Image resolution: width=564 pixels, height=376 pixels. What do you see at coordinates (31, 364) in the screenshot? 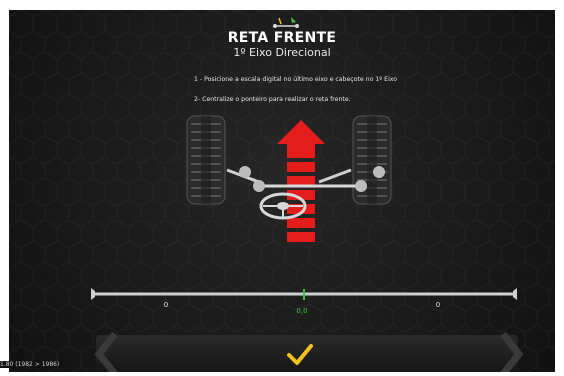
I see `version-label: 1.80 (1982 > 1986)` at bounding box center [31, 364].